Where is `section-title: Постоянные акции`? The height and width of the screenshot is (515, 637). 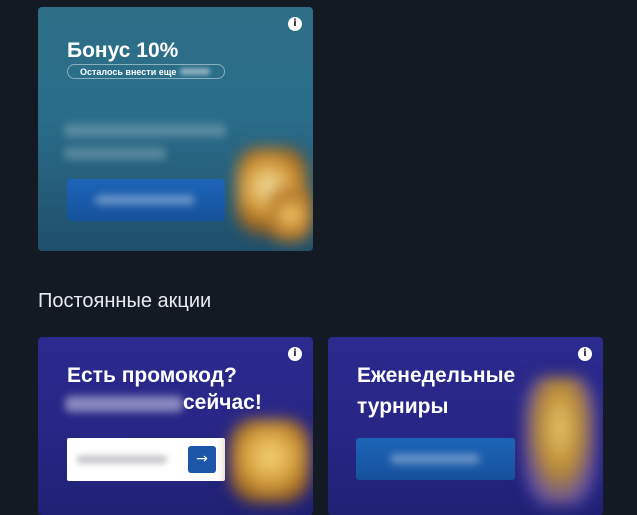
section-title: Постоянные акции is located at coordinates (125, 301).